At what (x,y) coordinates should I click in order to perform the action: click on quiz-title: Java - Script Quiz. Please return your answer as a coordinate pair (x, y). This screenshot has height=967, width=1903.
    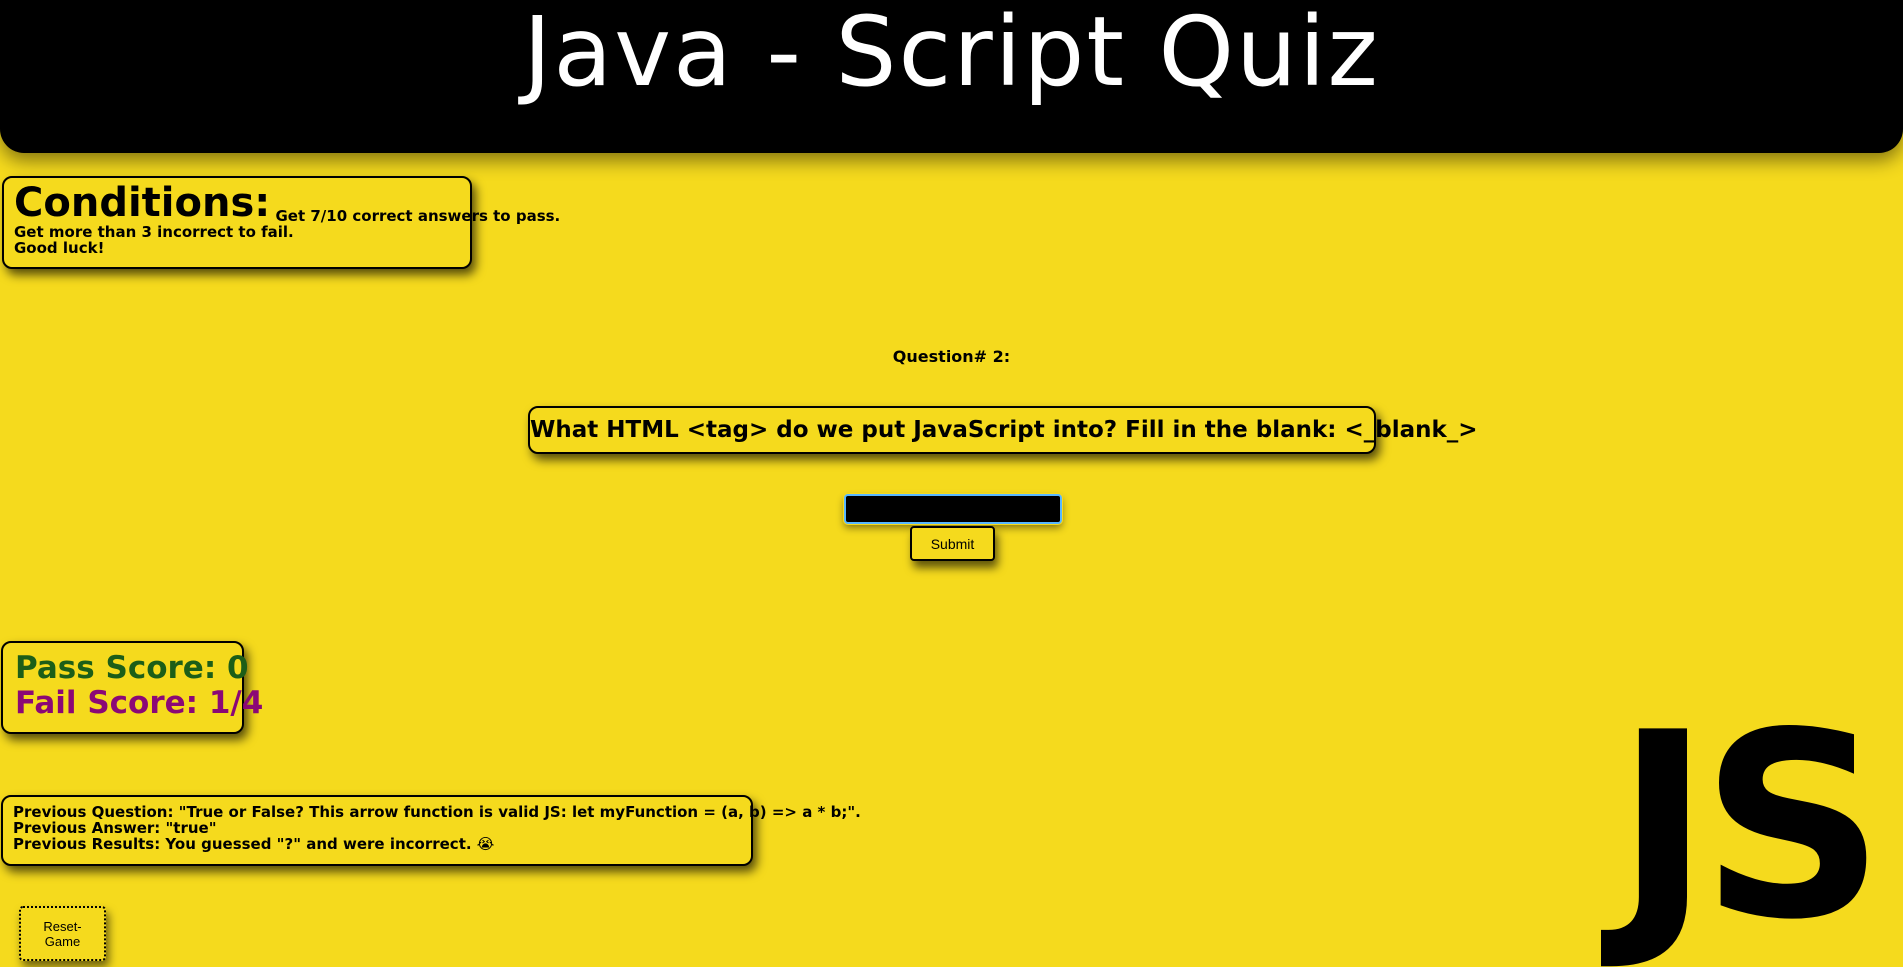
    Looking at the image, I should click on (951, 54).